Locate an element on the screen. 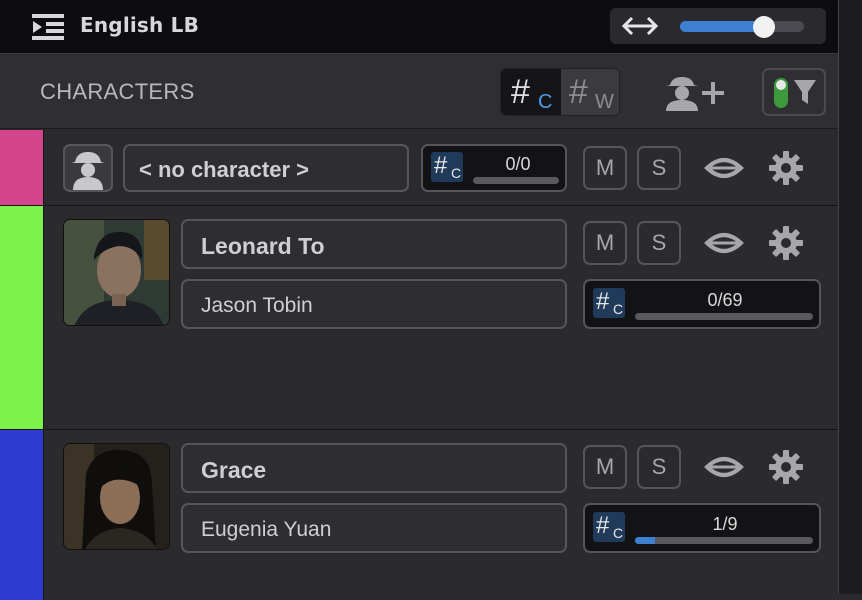 Image resolution: width=862 pixels, height=600 pixels. zoom-slider-thumb is located at coordinates (764, 27).